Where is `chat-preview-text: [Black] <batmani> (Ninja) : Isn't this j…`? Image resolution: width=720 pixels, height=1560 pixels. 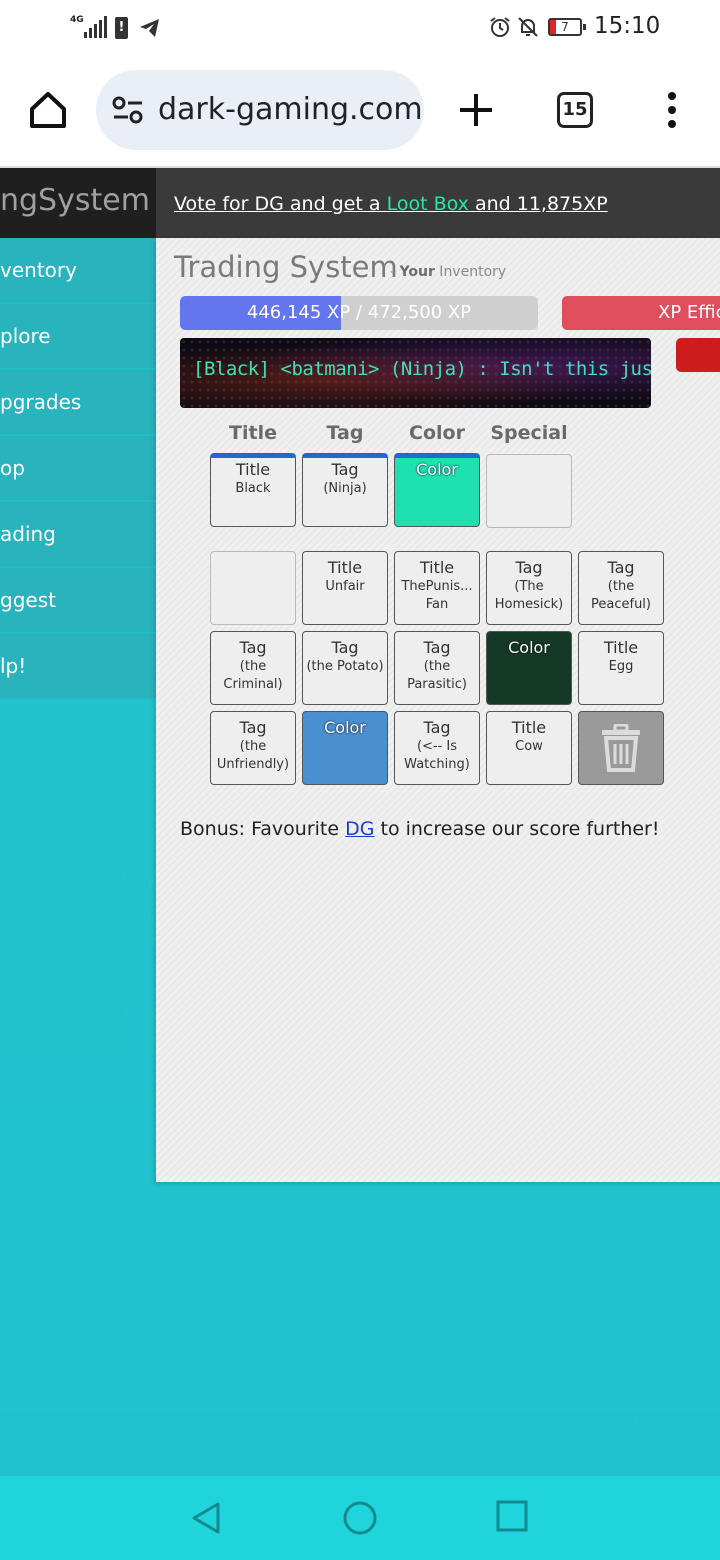 chat-preview-text: [Black] <batmani> (Ninja) : Isn't this j… is located at coordinates (422, 369).